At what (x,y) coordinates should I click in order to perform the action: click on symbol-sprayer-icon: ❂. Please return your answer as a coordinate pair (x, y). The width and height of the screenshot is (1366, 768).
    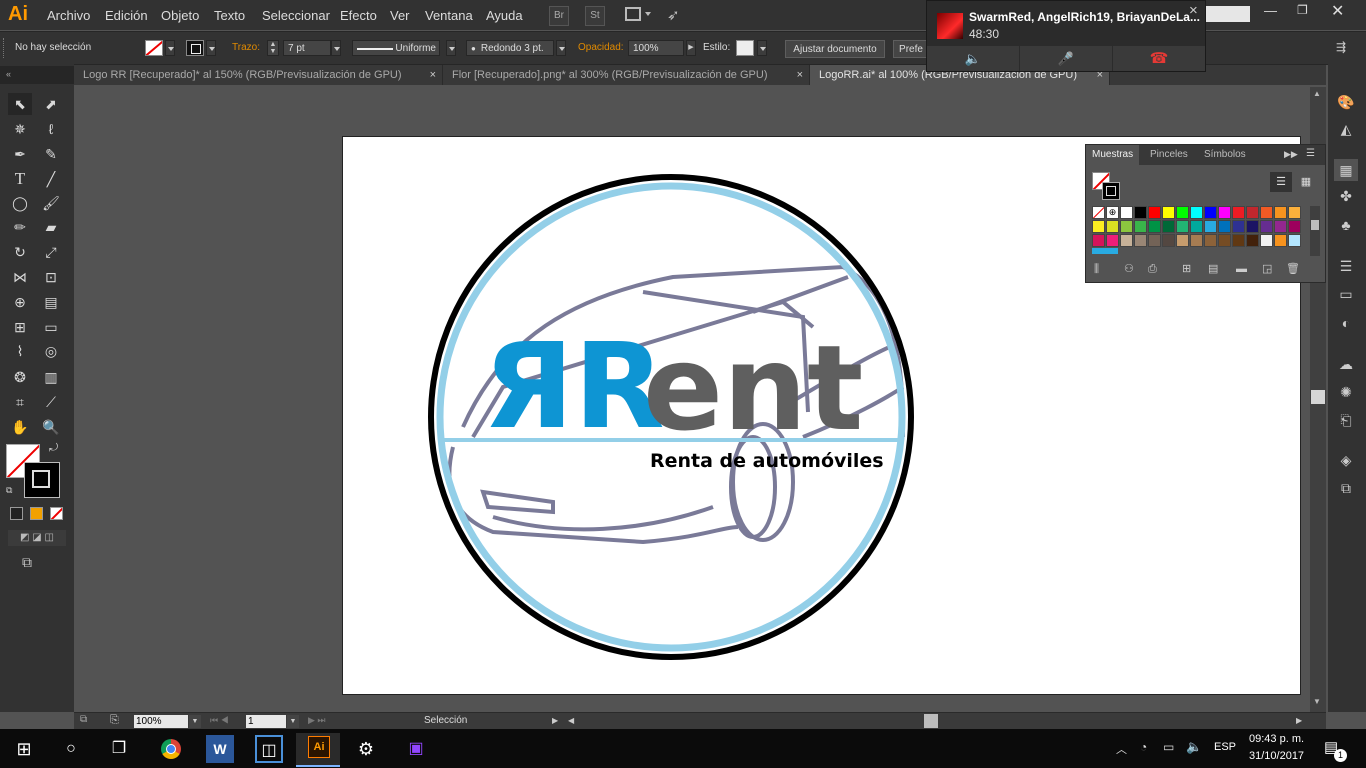
    Looking at the image, I should click on (20, 377).